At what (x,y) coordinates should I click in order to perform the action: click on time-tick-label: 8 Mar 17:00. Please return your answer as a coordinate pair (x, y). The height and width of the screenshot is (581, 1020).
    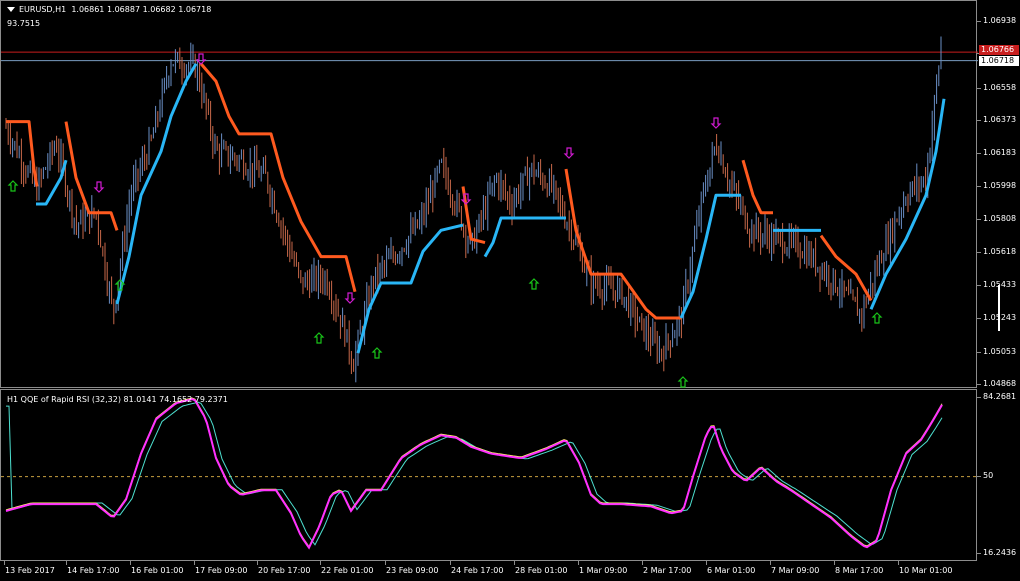
    Looking at the image, I should click on (859, 570).